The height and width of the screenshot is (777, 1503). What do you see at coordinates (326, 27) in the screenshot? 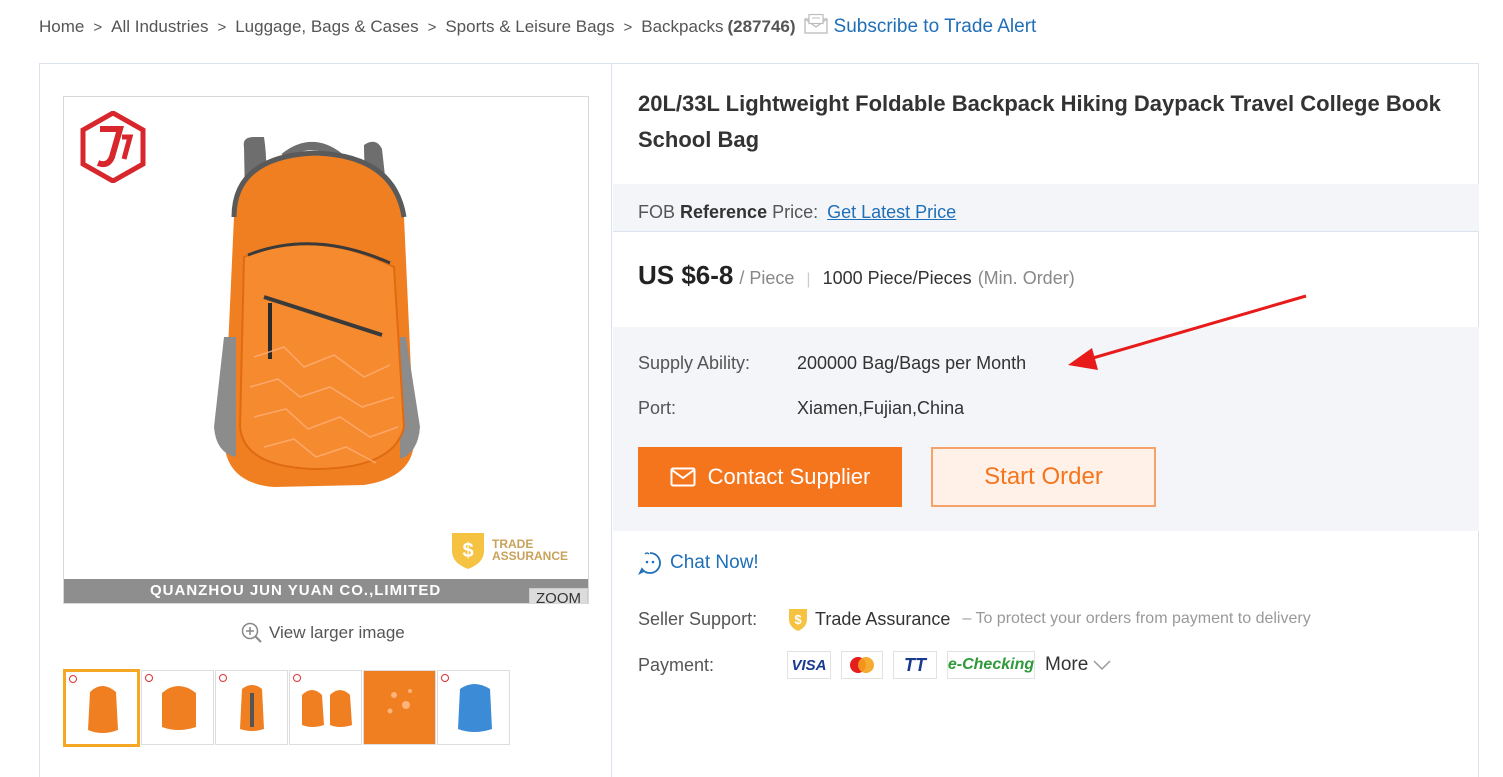
I see `breadcrumb-luggage: Luggage, Bags & Cases` at bounding box center [326, 27].